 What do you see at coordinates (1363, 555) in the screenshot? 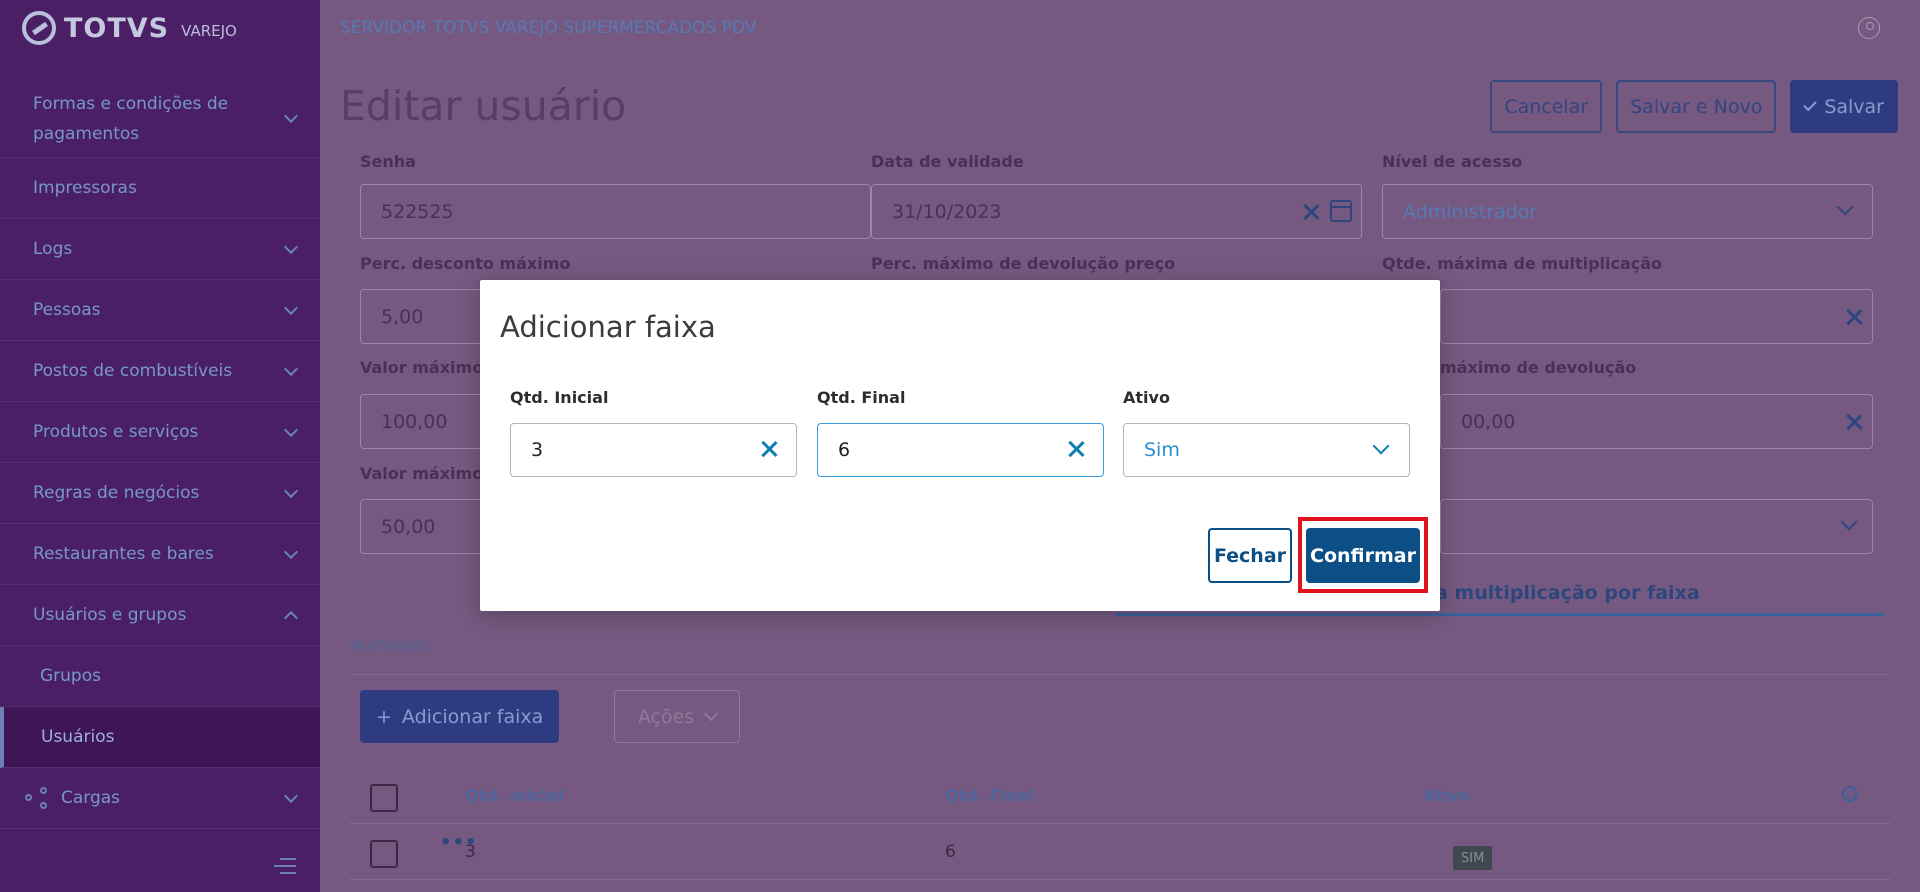
I see `confirmar-button: Confirmar` at bounding box center [1363, 555].